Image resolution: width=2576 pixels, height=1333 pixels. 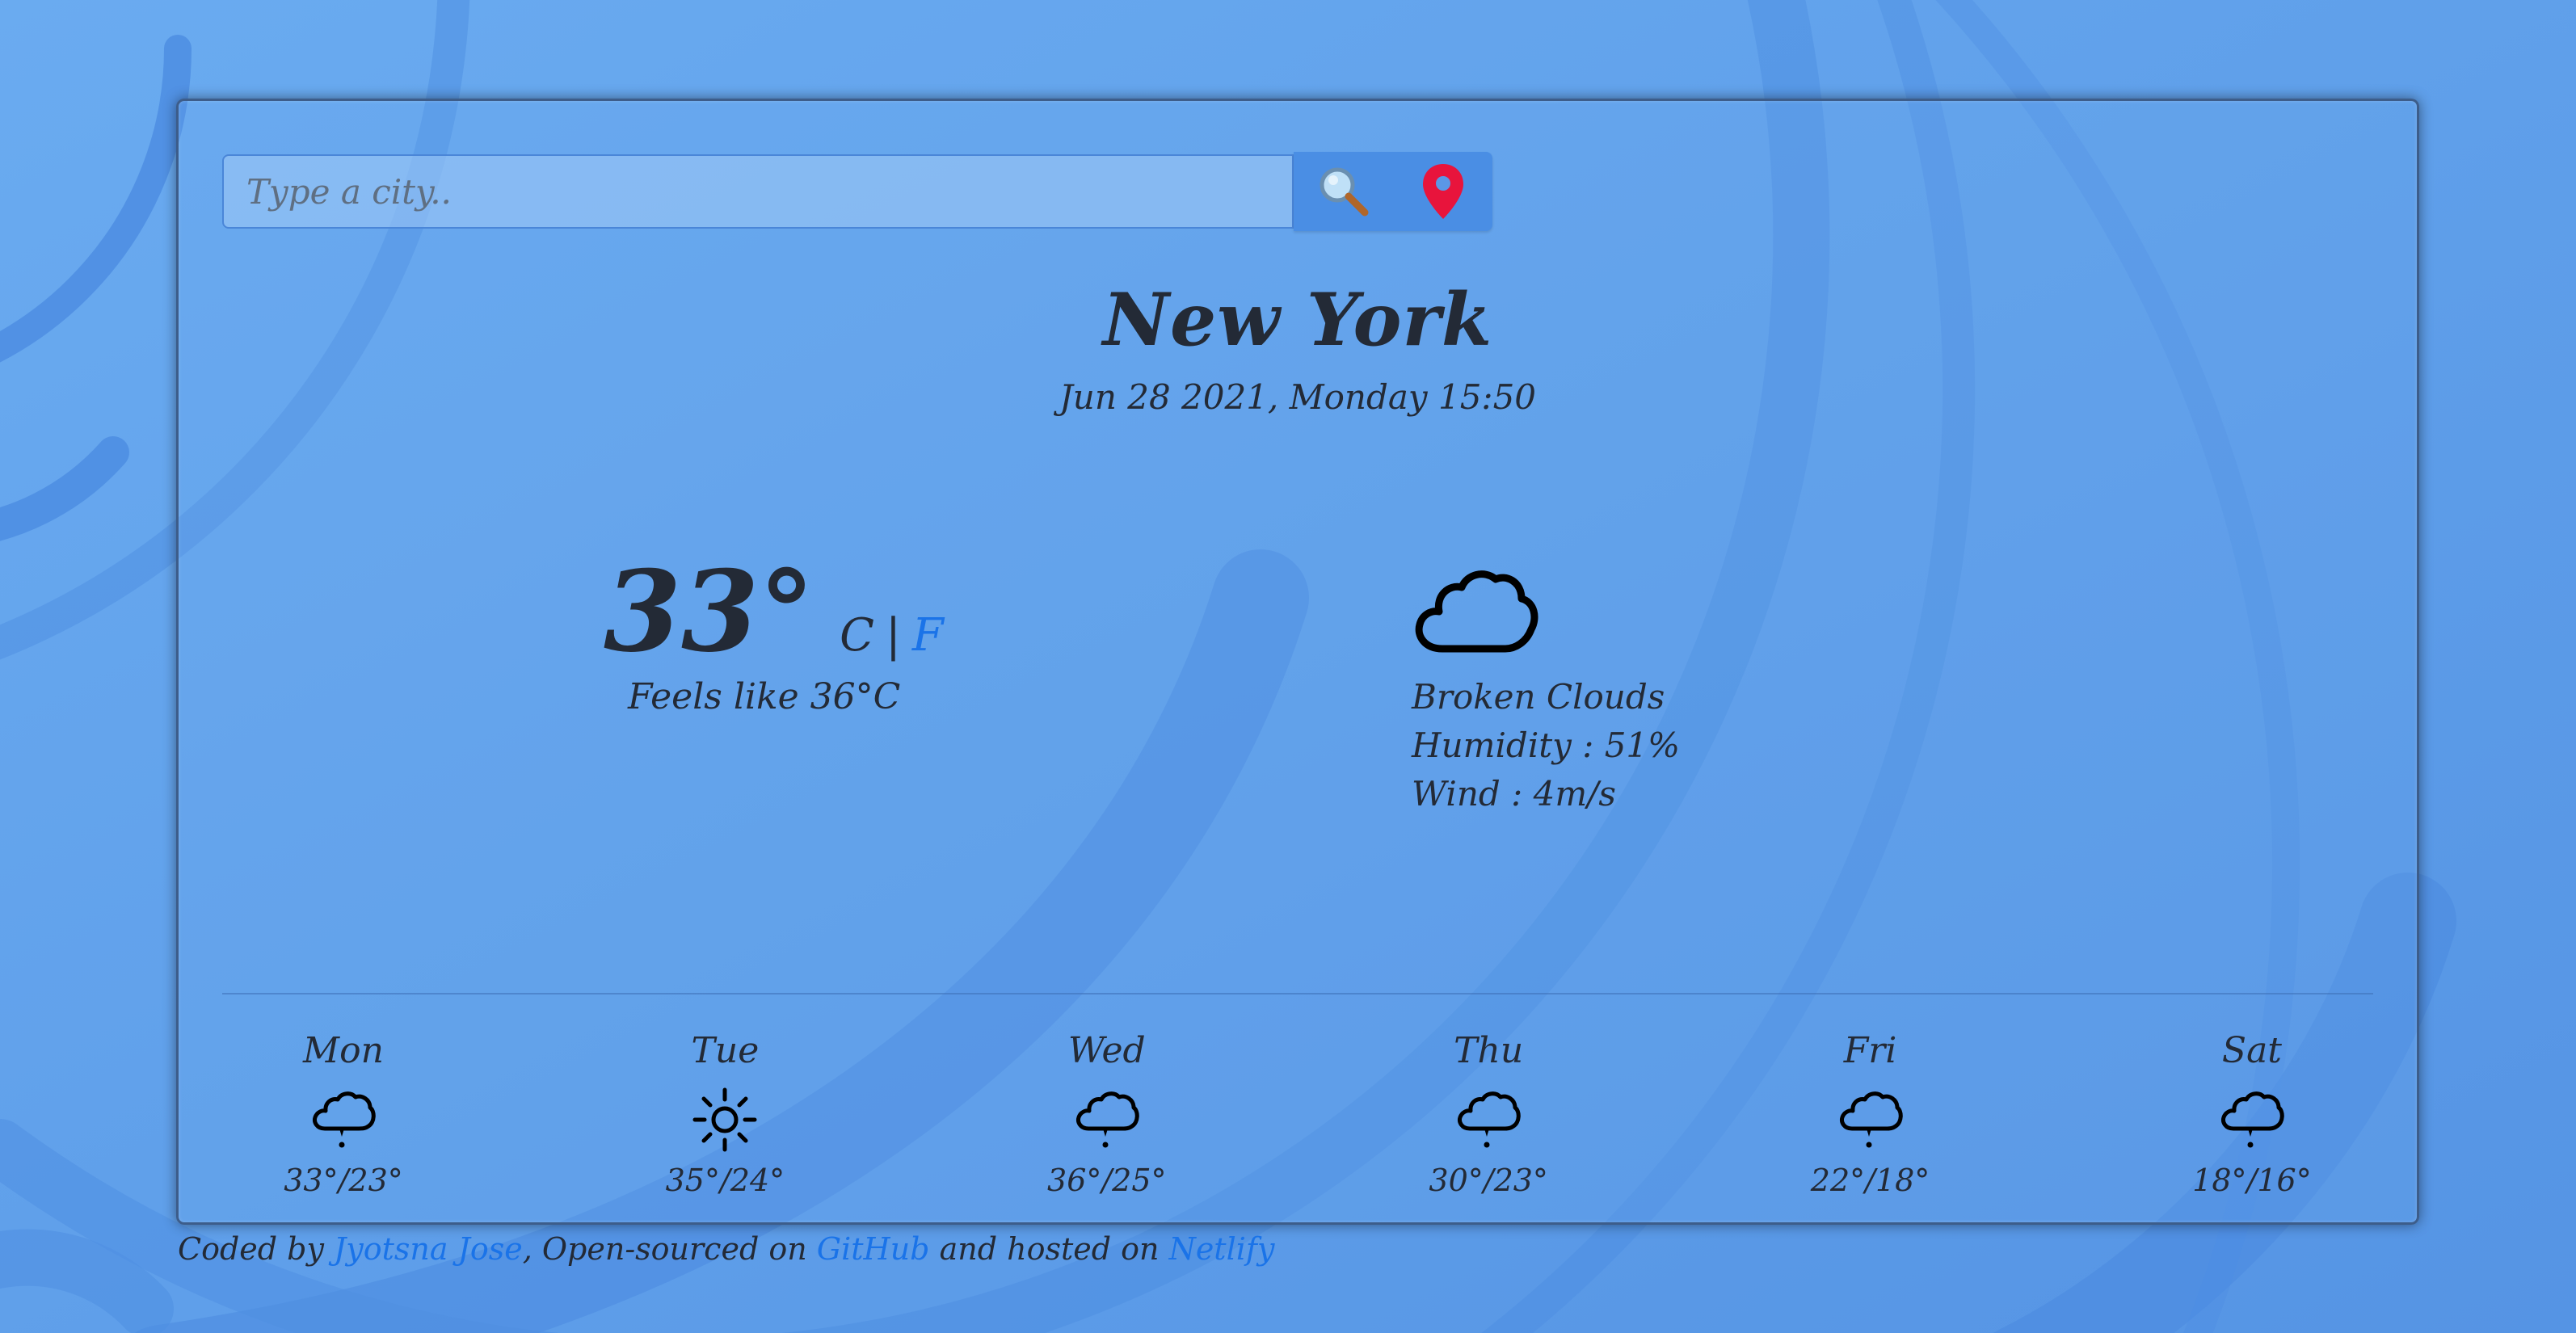 I want to click on forecast-day-name: Thu, so click(x=1489, y=1050).